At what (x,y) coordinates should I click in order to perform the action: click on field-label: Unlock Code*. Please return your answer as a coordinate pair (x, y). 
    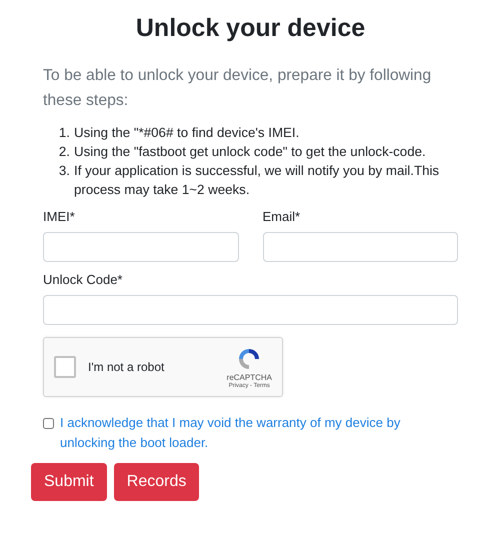
    Looking at the image, I should click on (82, 279).